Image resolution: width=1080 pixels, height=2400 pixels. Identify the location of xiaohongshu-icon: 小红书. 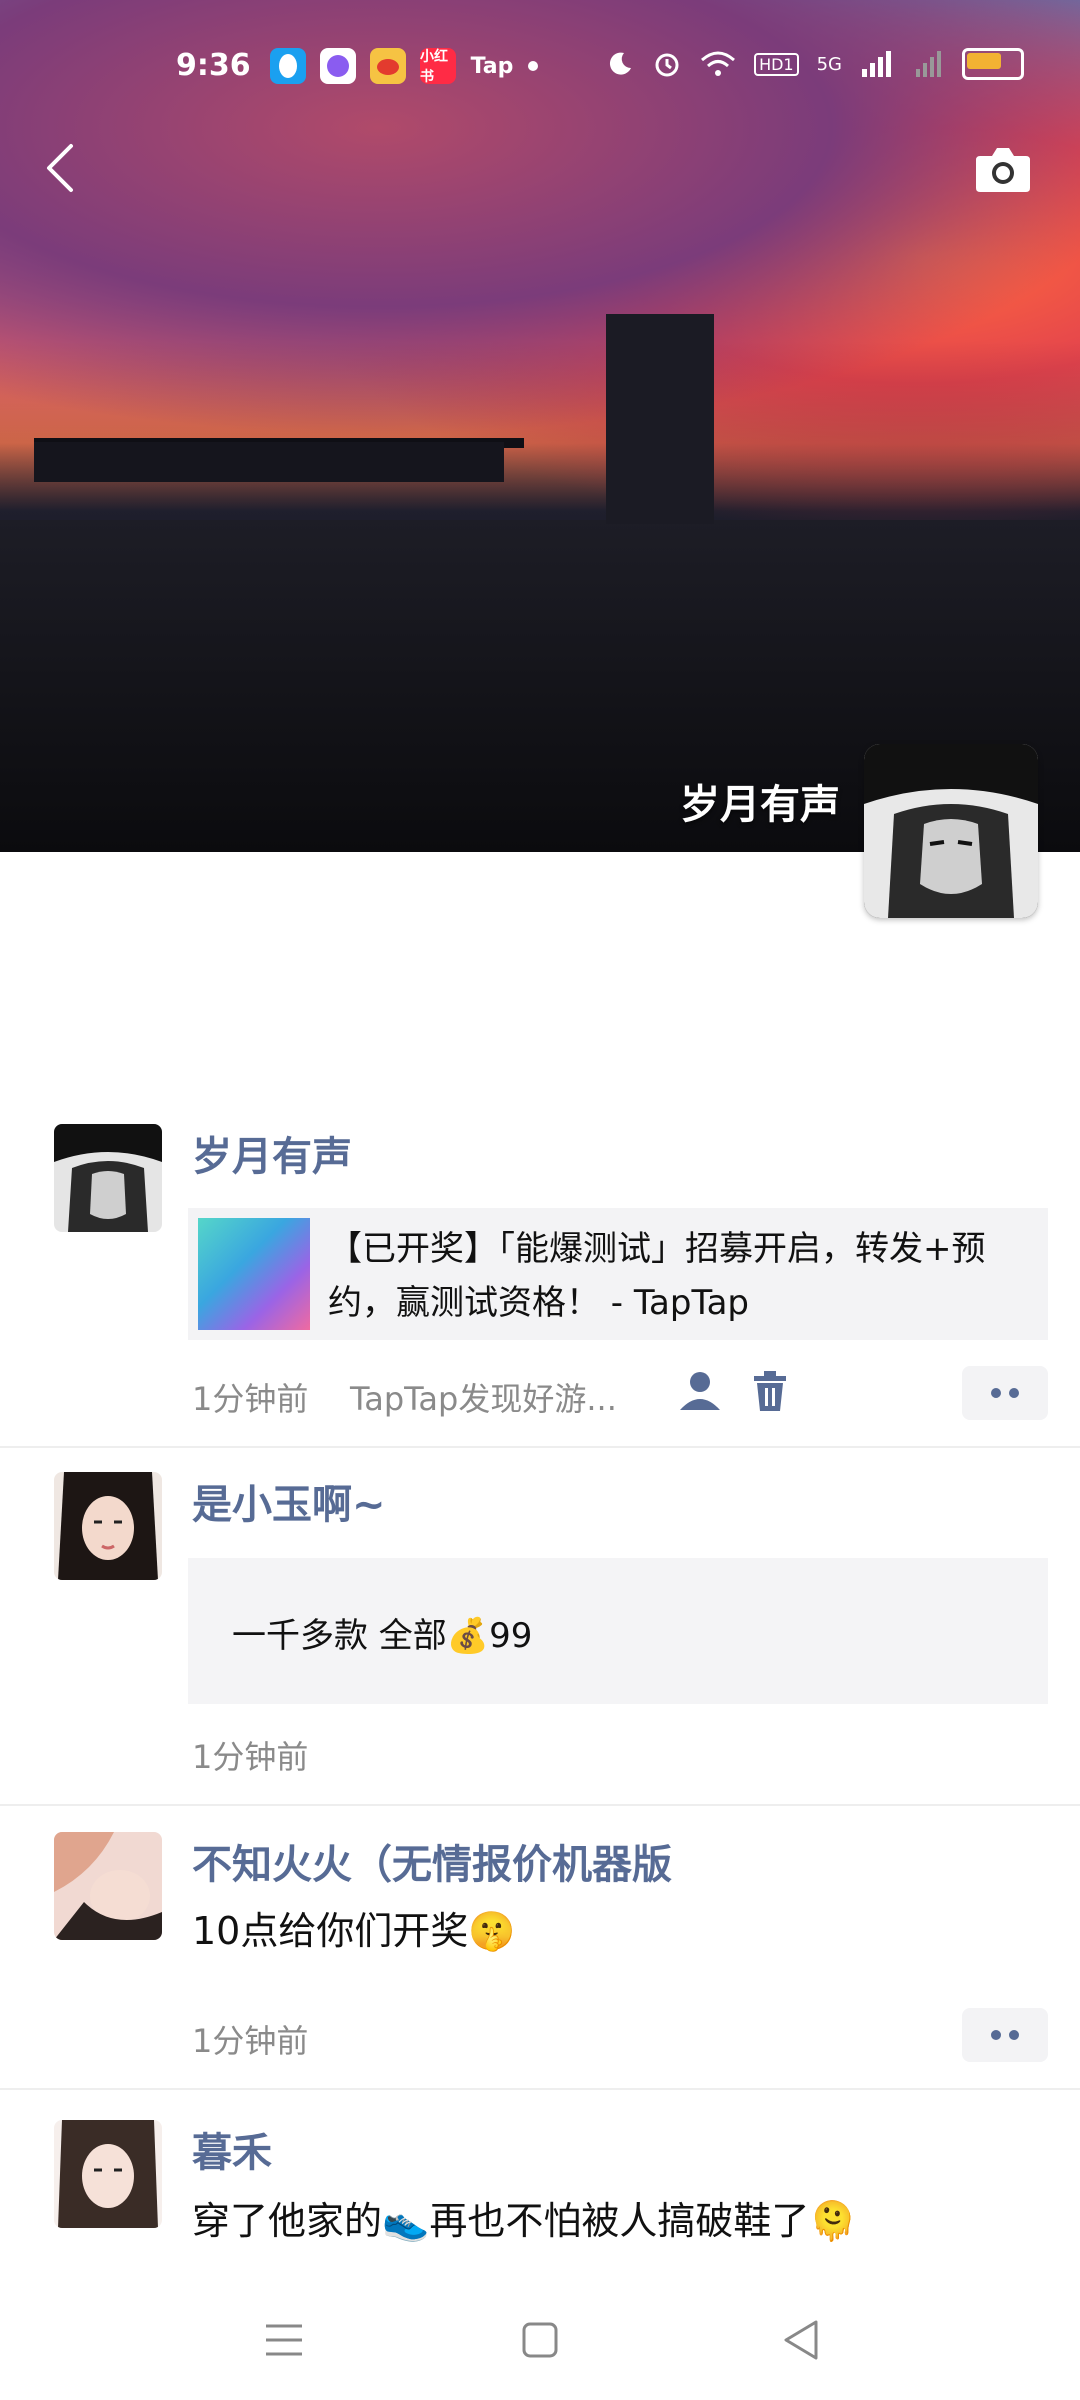
(438, 66).